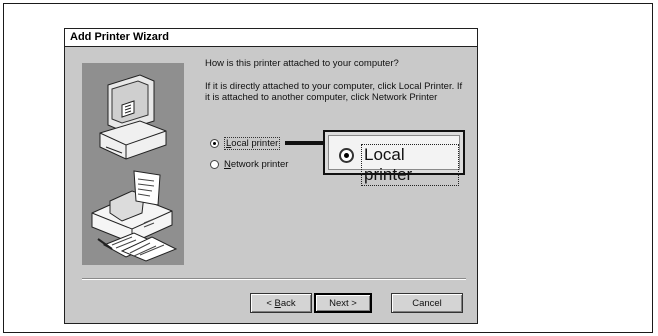  I want to click on back-prefix: <, so click(270, 303).